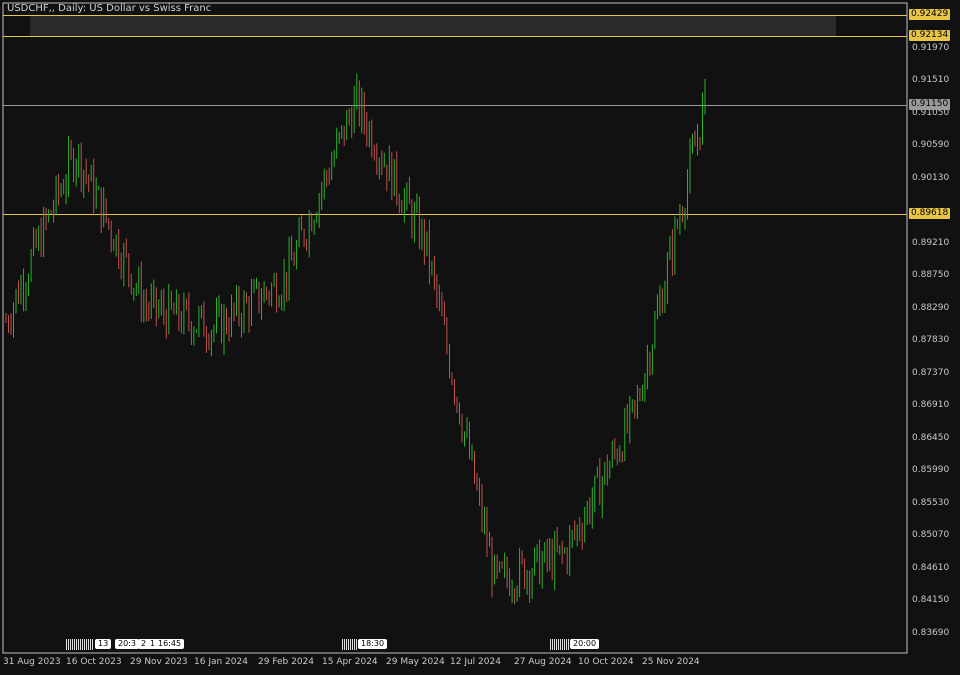  I want to click on price-tick: 0.83690, so click(931, 632).